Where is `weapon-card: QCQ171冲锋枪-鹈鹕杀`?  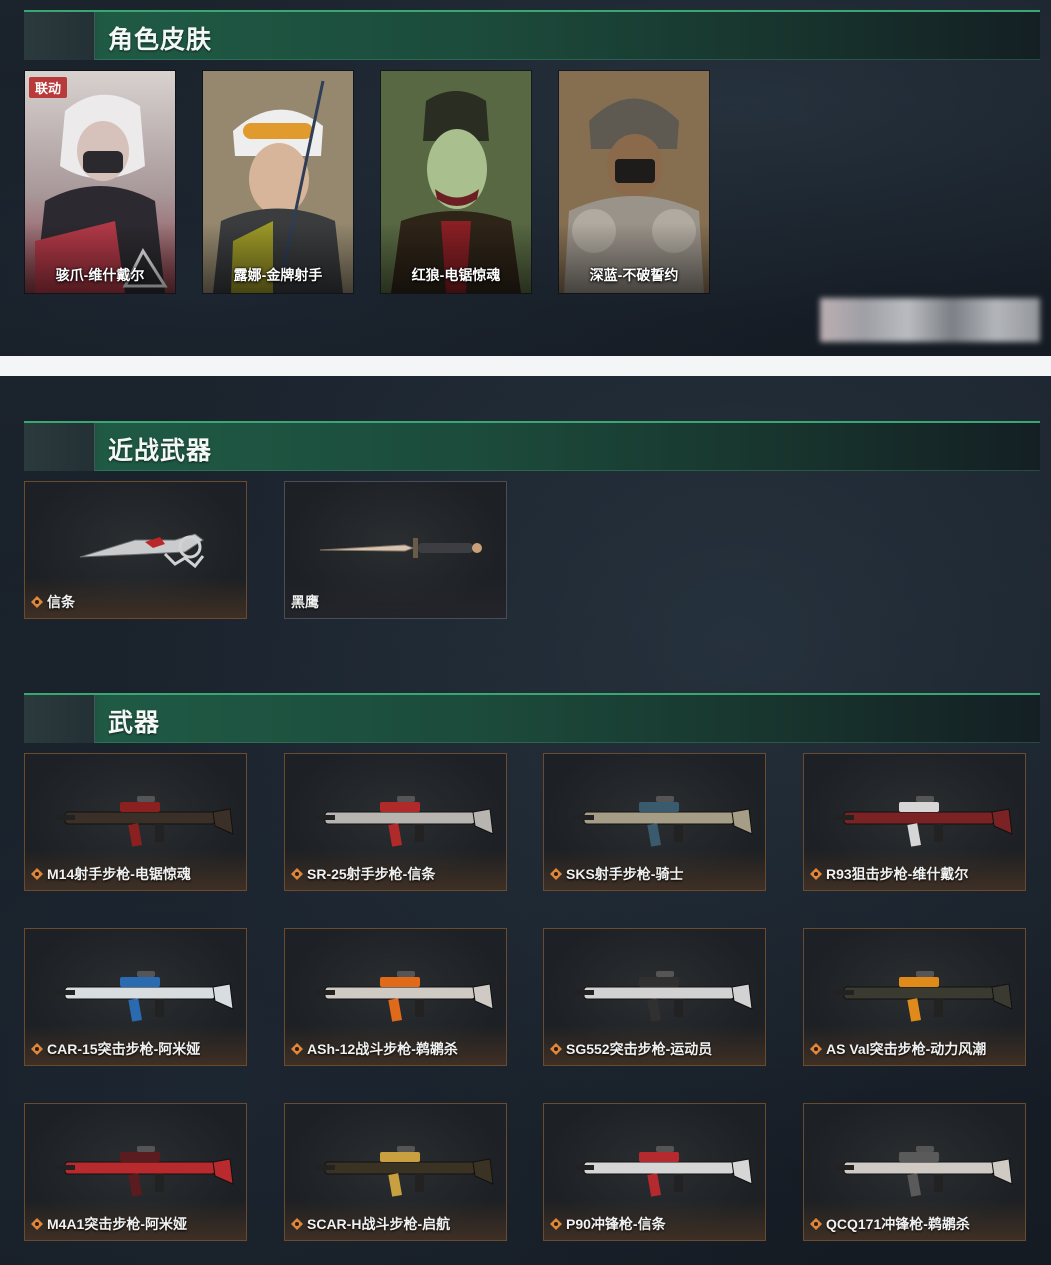
weapon-card: QCQ171冲锋枪-鹈鹕杀 is located at coordinates (914, 1172).